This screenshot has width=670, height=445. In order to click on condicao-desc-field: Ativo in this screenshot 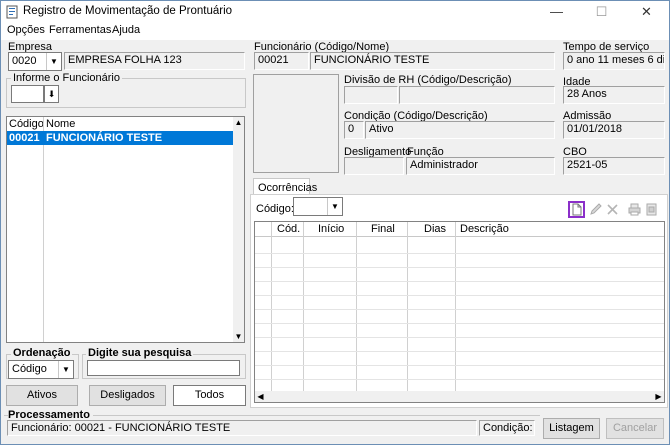, I will do `click(460, 130)`.